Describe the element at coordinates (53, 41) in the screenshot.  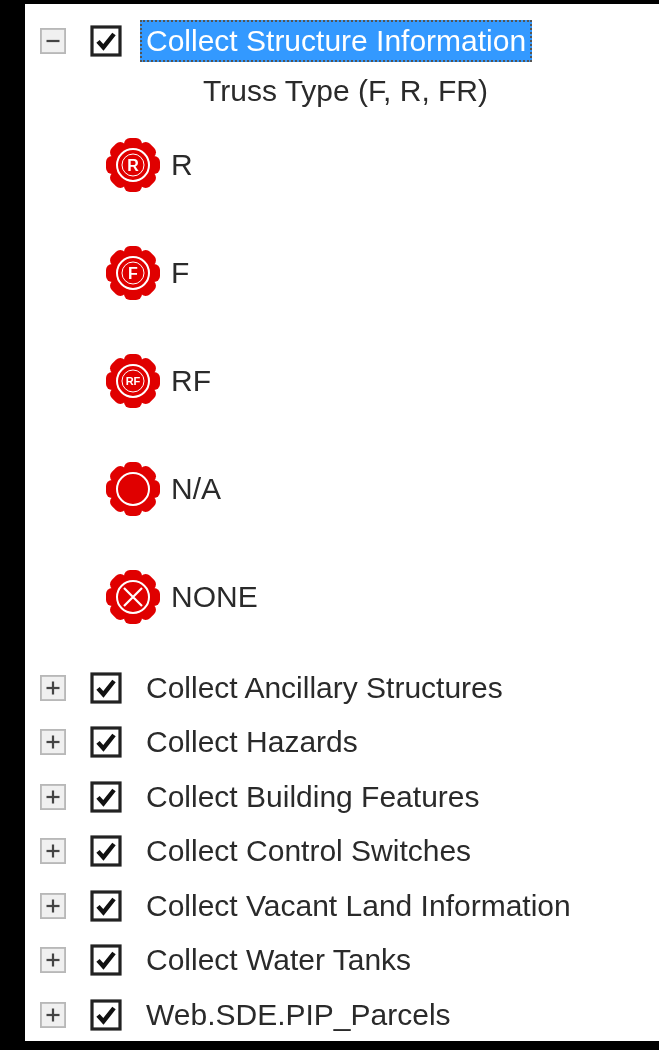
I see `collapse-icon` at that location.